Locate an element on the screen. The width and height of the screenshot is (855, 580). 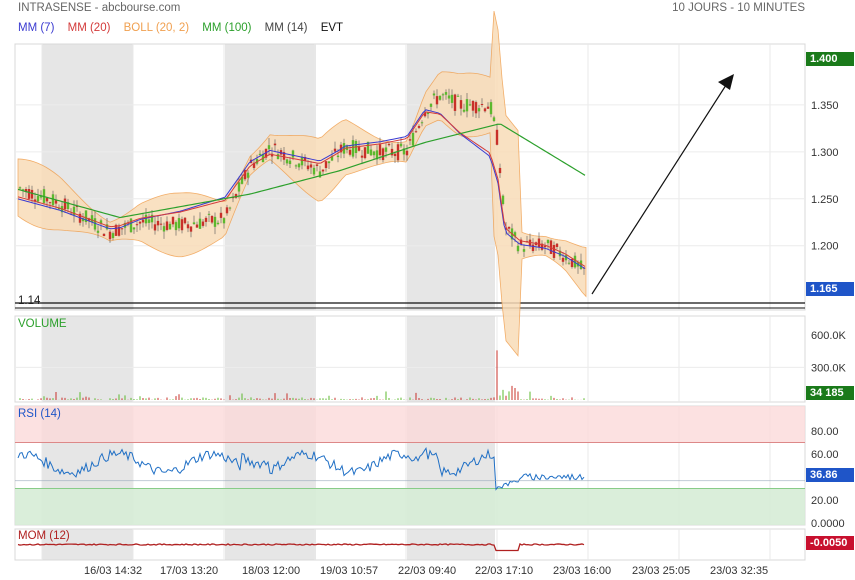
mom-label: MOM (12) is located at coordinates (44, 536).